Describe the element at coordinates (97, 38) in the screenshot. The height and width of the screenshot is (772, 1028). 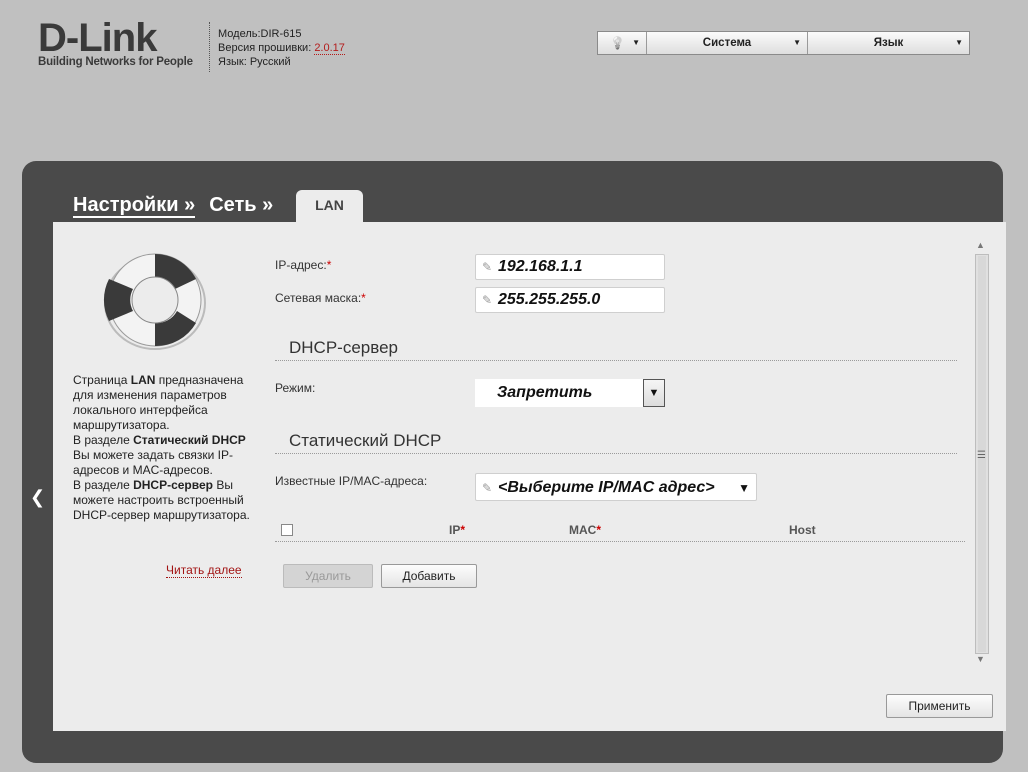
I see `logo-text: D-Link` at that location.